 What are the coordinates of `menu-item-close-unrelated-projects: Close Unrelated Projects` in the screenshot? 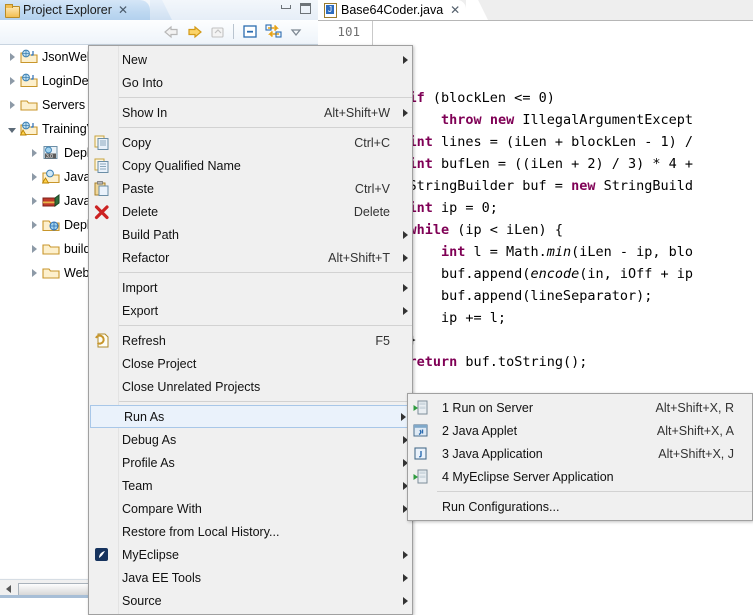 It's located at (250, 386).